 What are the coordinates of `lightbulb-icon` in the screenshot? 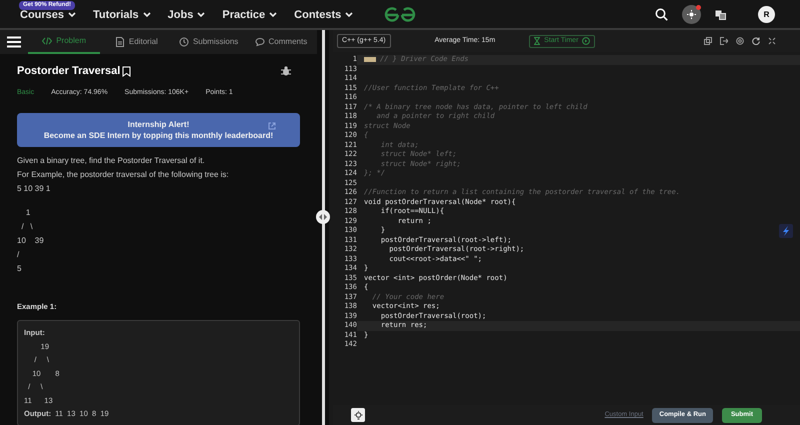 It's located at (358, 415).